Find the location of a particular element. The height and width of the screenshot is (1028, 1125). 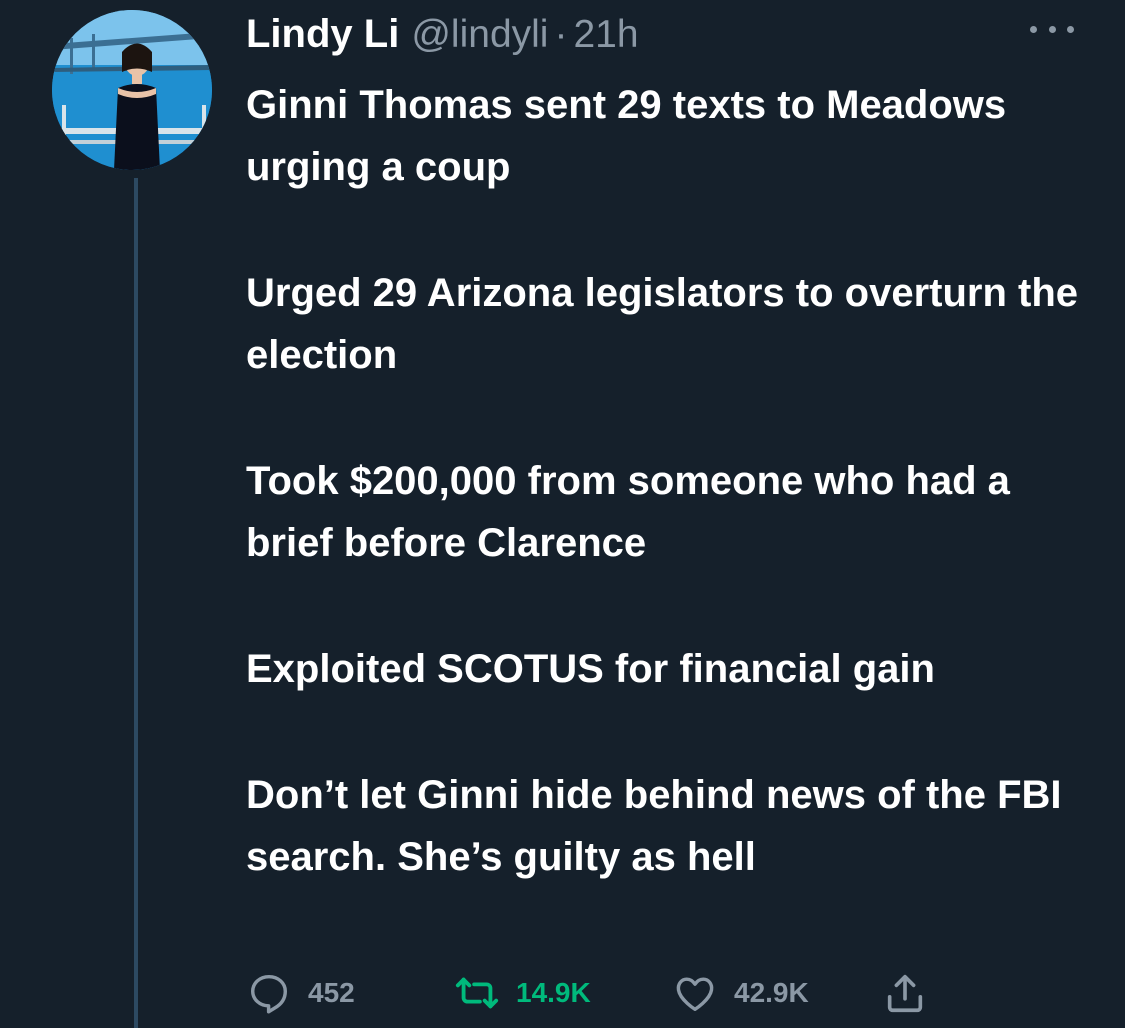

more-options-icon is located at coordinates (1052, 29).